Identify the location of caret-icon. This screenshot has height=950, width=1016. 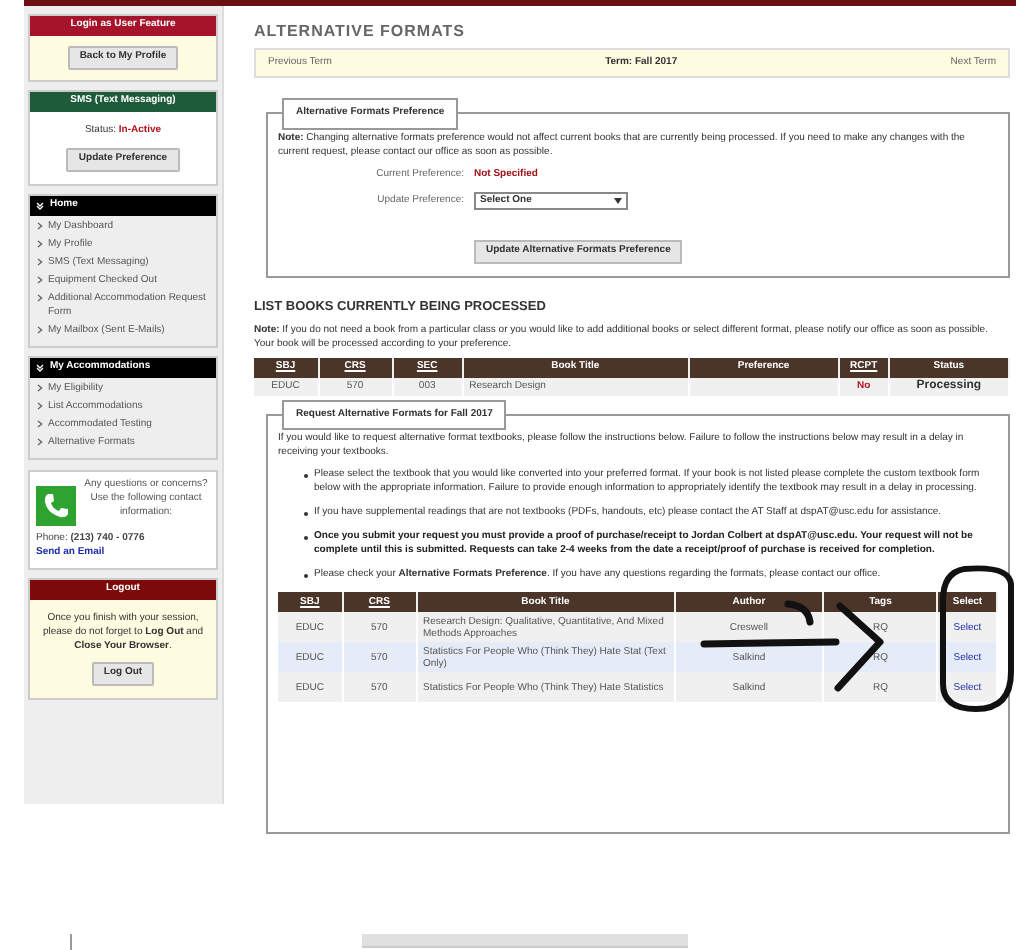
(618, 201).